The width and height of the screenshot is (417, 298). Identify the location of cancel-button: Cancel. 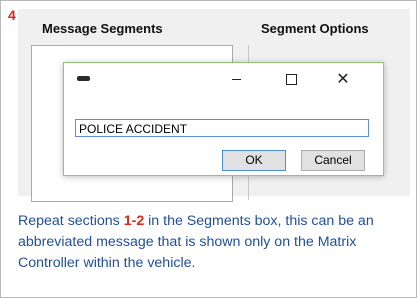
(333, 160).